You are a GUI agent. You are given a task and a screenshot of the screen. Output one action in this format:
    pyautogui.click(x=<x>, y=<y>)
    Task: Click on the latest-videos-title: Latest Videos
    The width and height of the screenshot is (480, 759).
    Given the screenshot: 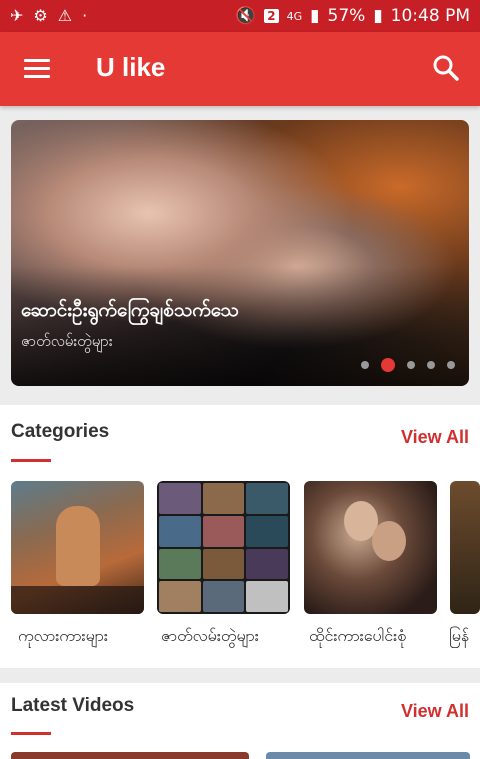 What is the action you would take?
    pyautogui.click(x=73, y=705)
    